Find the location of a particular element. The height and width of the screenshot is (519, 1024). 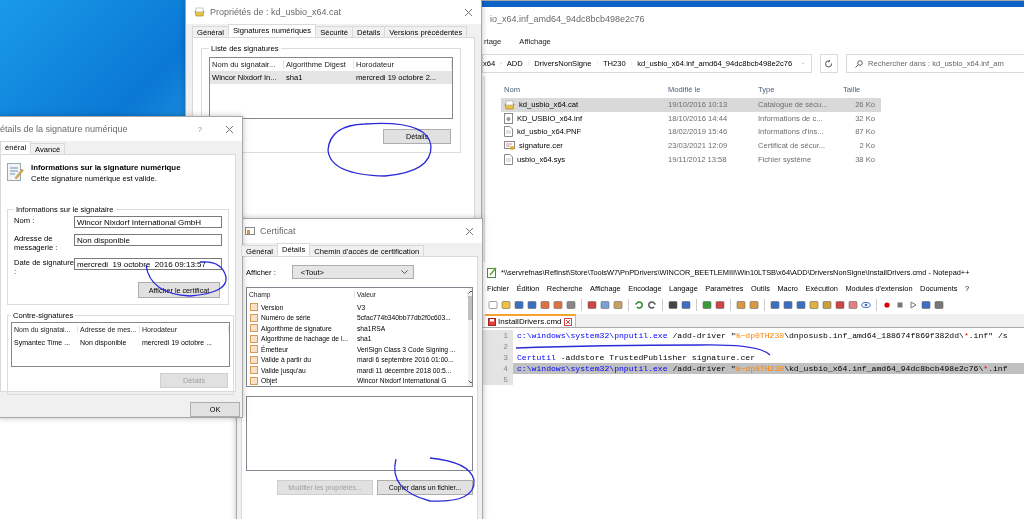

line-number: 5 is located at coordinates (498, 379).